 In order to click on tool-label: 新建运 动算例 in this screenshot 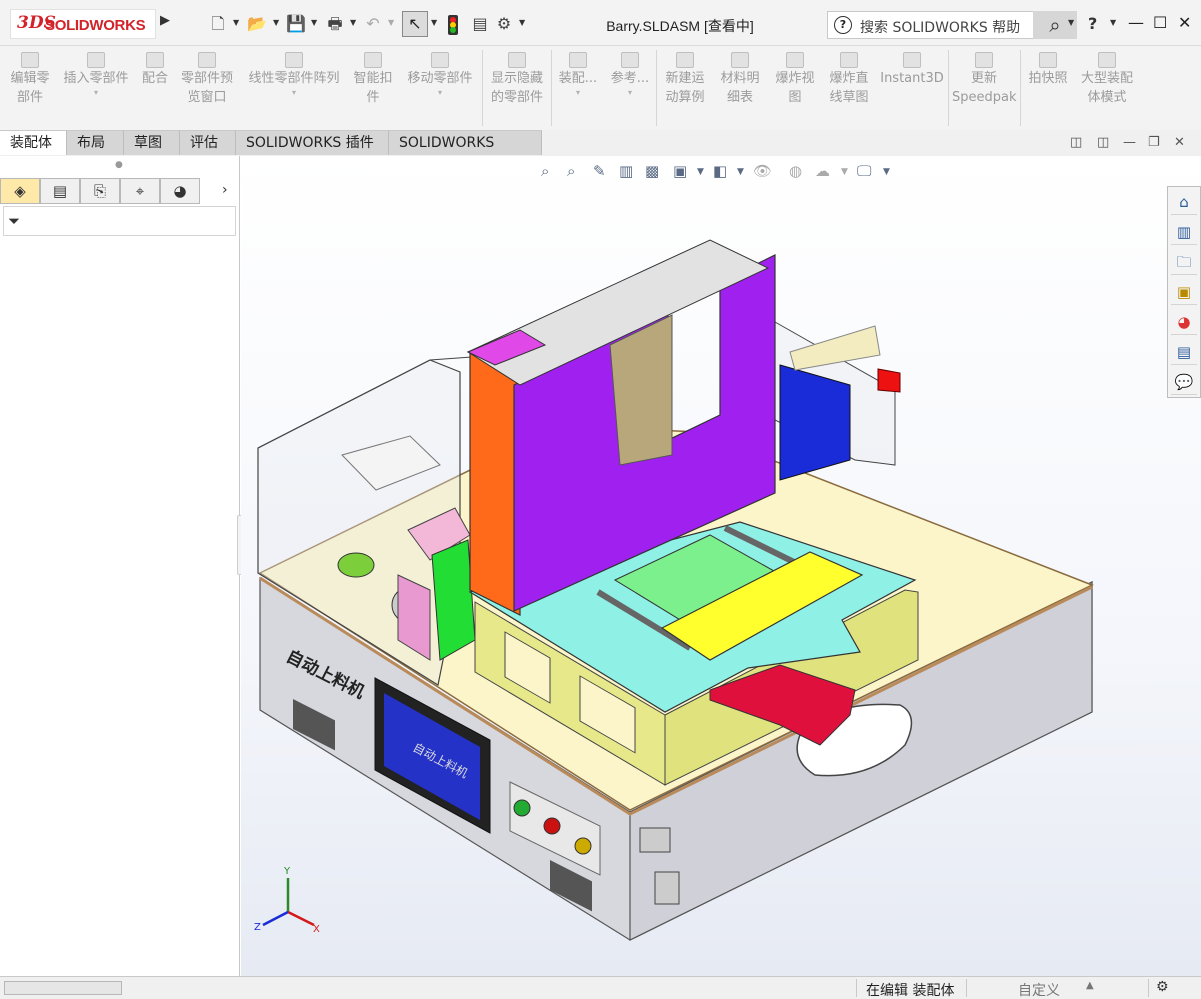, I will do `click(685, 88)`.